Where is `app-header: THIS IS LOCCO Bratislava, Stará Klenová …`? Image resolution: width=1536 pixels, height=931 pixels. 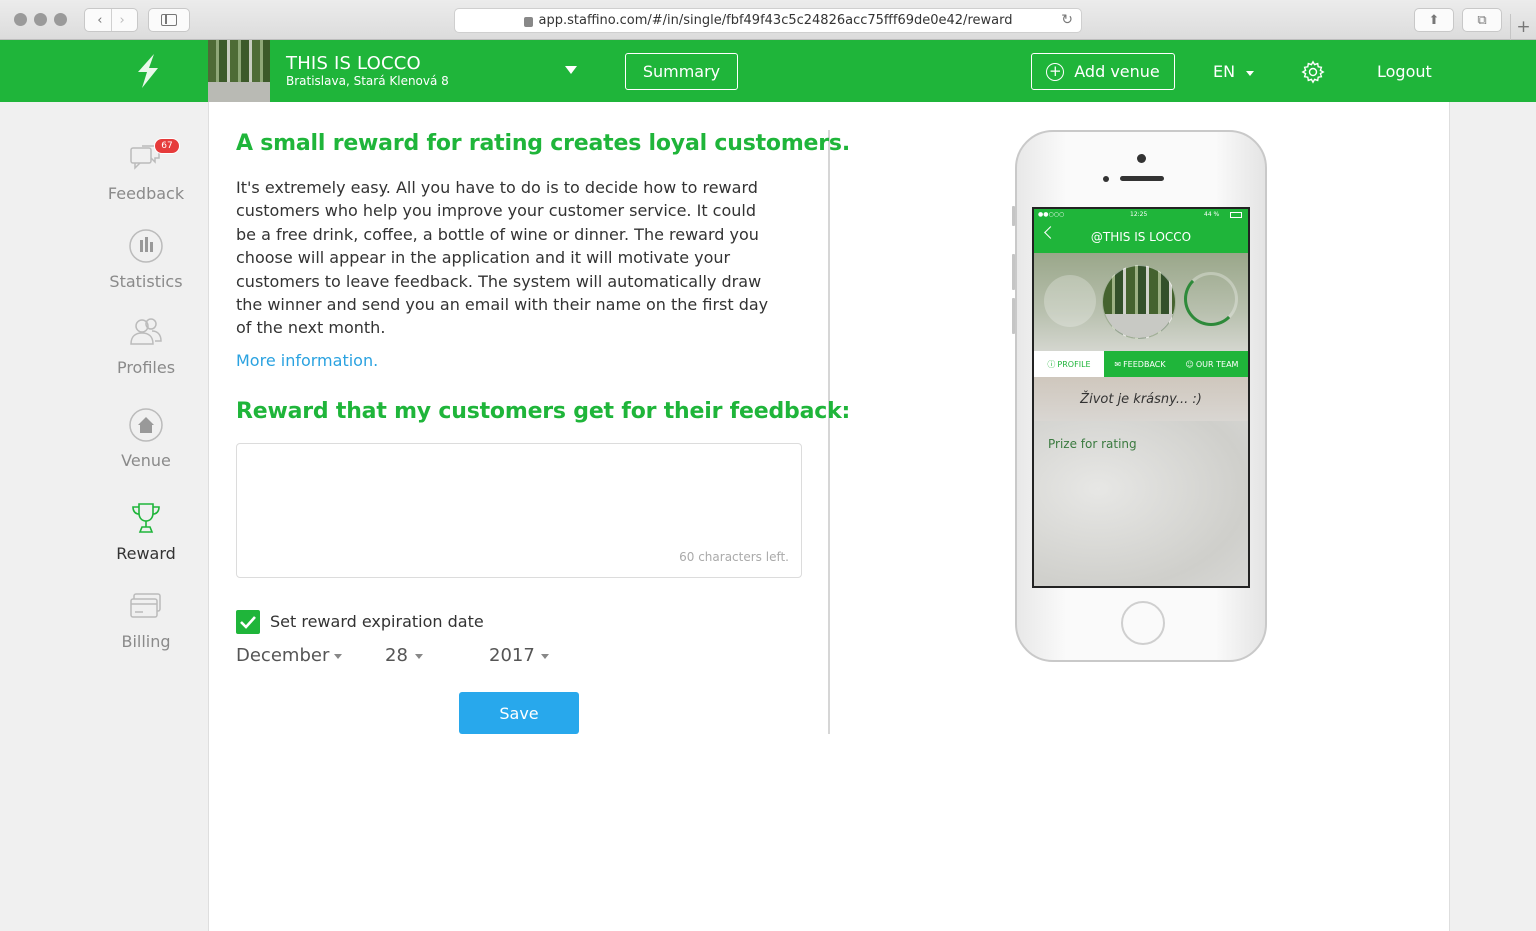 app-header: THIS IS LOCCO Bratislava, Stará Klenová … is located at coordinates (768, 71).